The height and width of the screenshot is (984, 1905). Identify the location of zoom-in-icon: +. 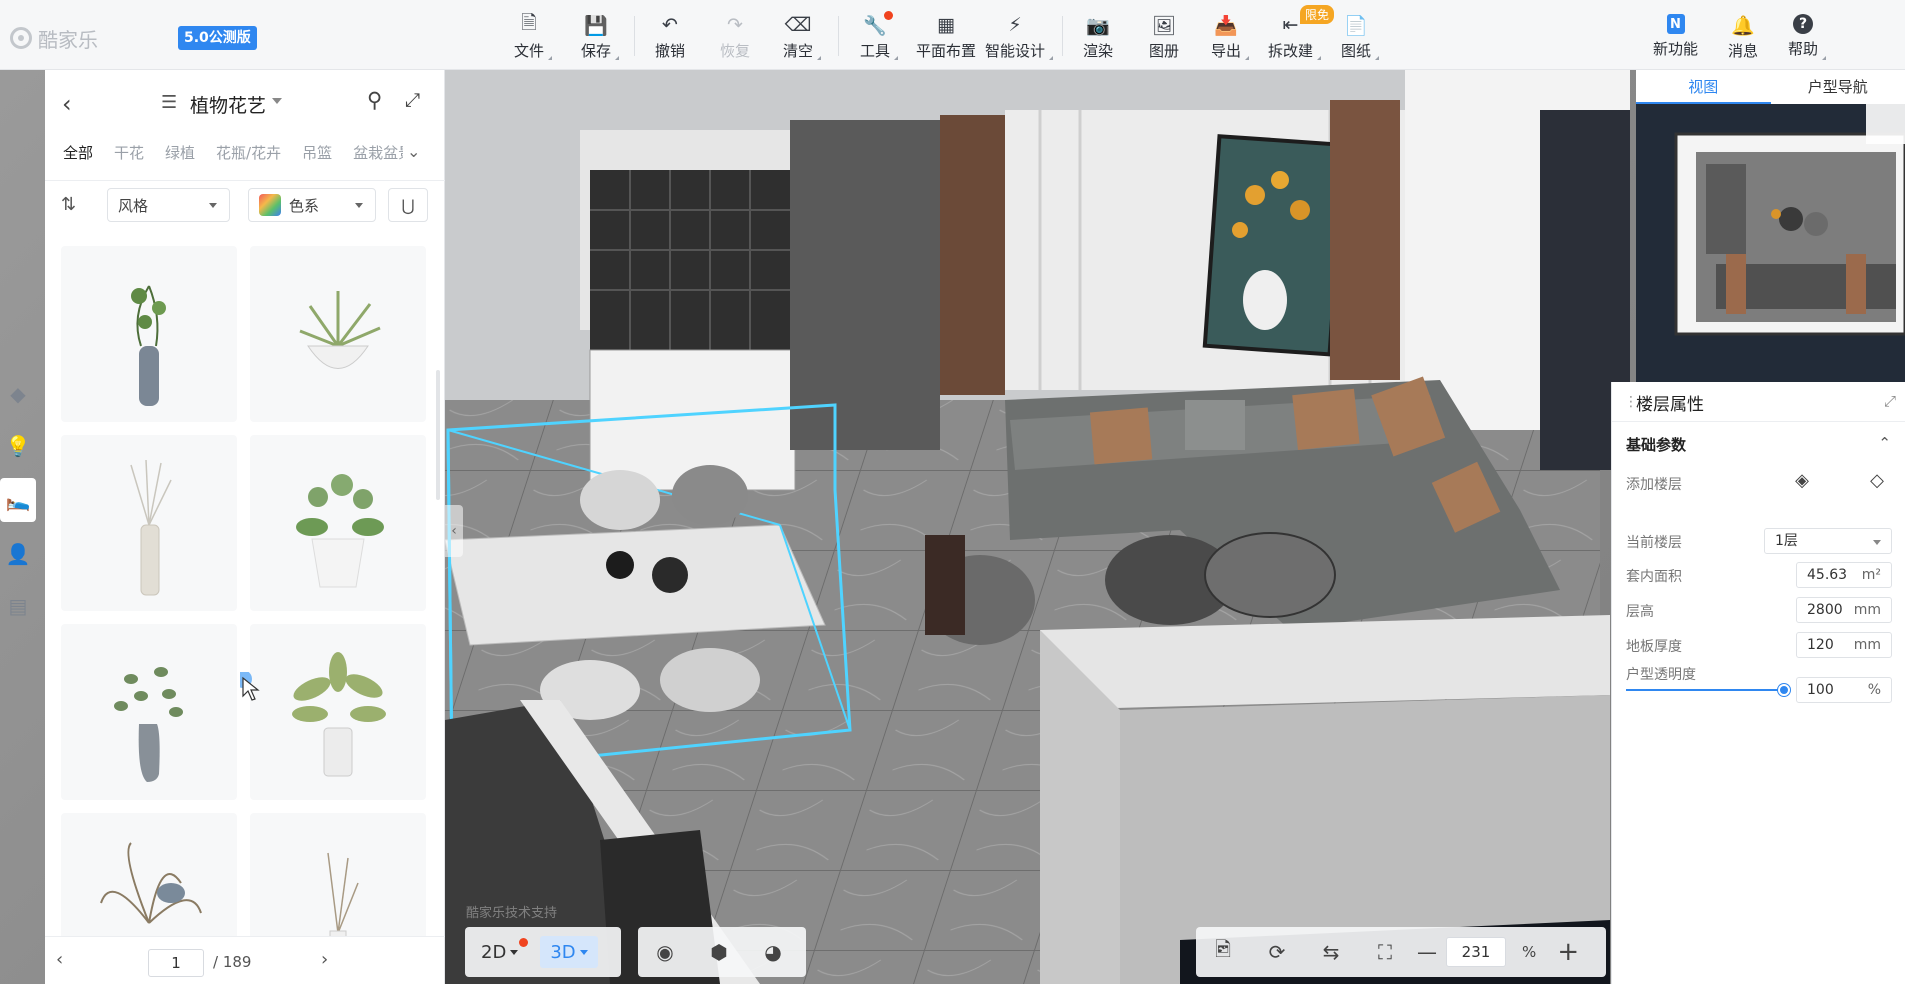
(1568, 952).